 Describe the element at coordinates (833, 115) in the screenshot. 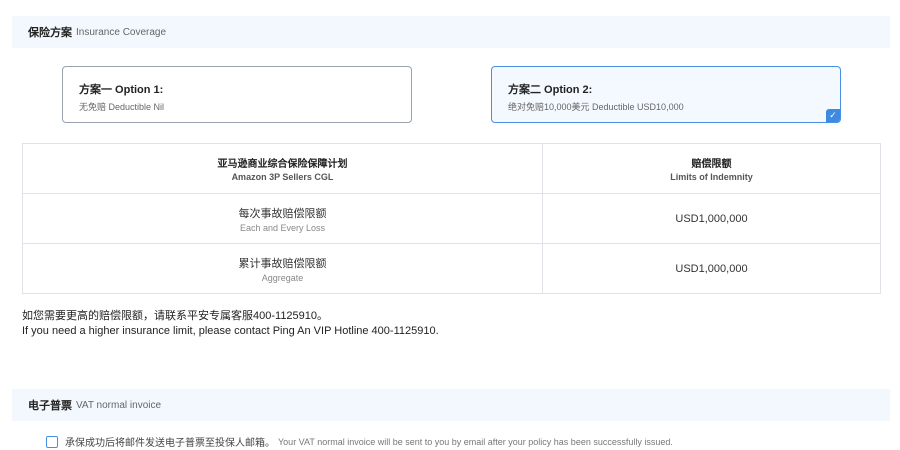

I see `check-icon: ✓` at that location.